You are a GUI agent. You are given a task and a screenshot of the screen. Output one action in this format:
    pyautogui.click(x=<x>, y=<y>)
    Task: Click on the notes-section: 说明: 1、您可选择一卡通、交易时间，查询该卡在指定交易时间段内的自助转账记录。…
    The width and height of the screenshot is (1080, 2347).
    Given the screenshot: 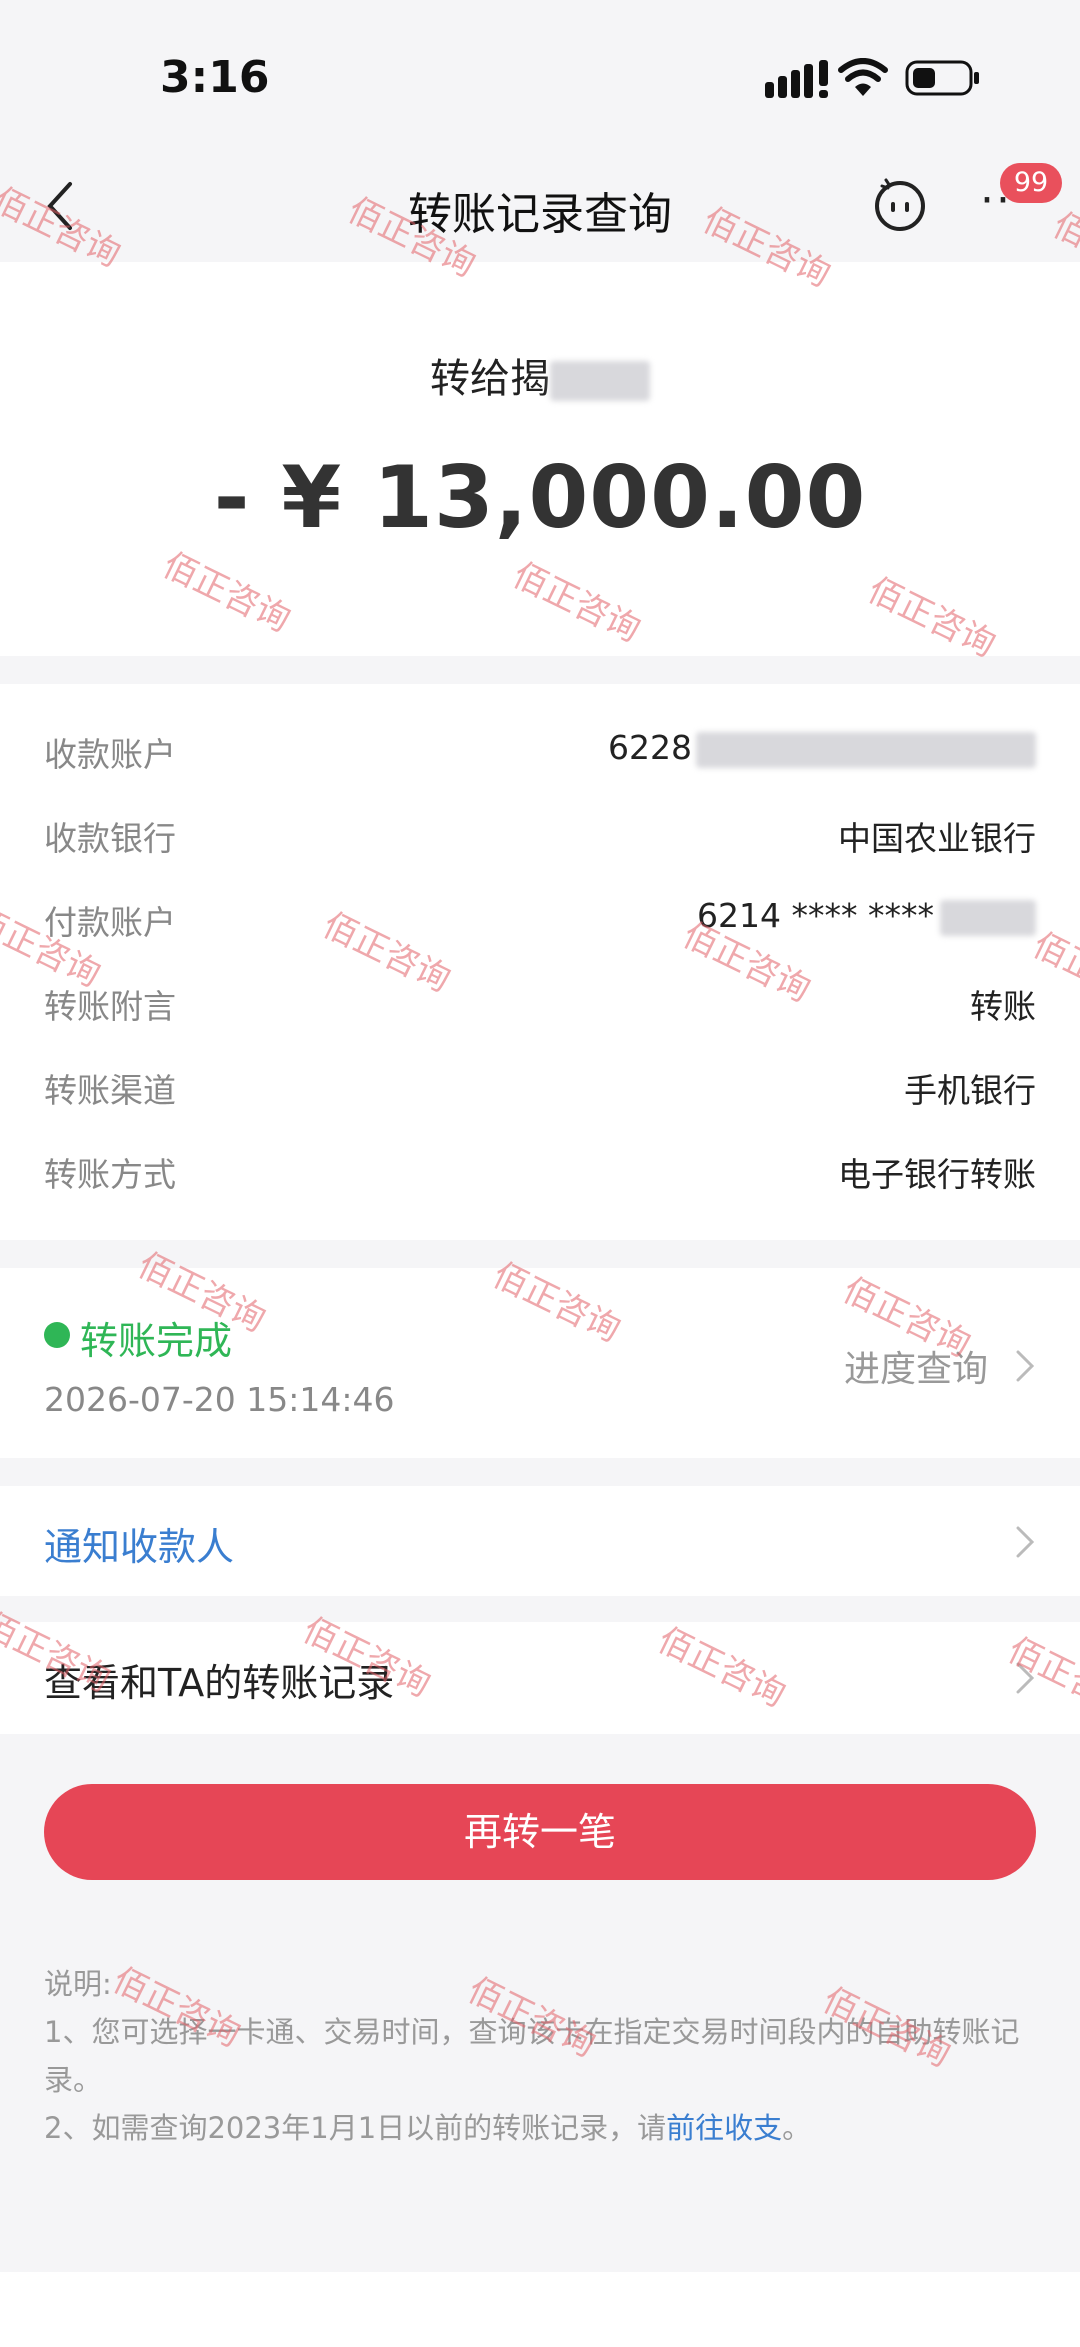 What is the action you would take?
    pyautogui.click(x=540, y=2056)
    